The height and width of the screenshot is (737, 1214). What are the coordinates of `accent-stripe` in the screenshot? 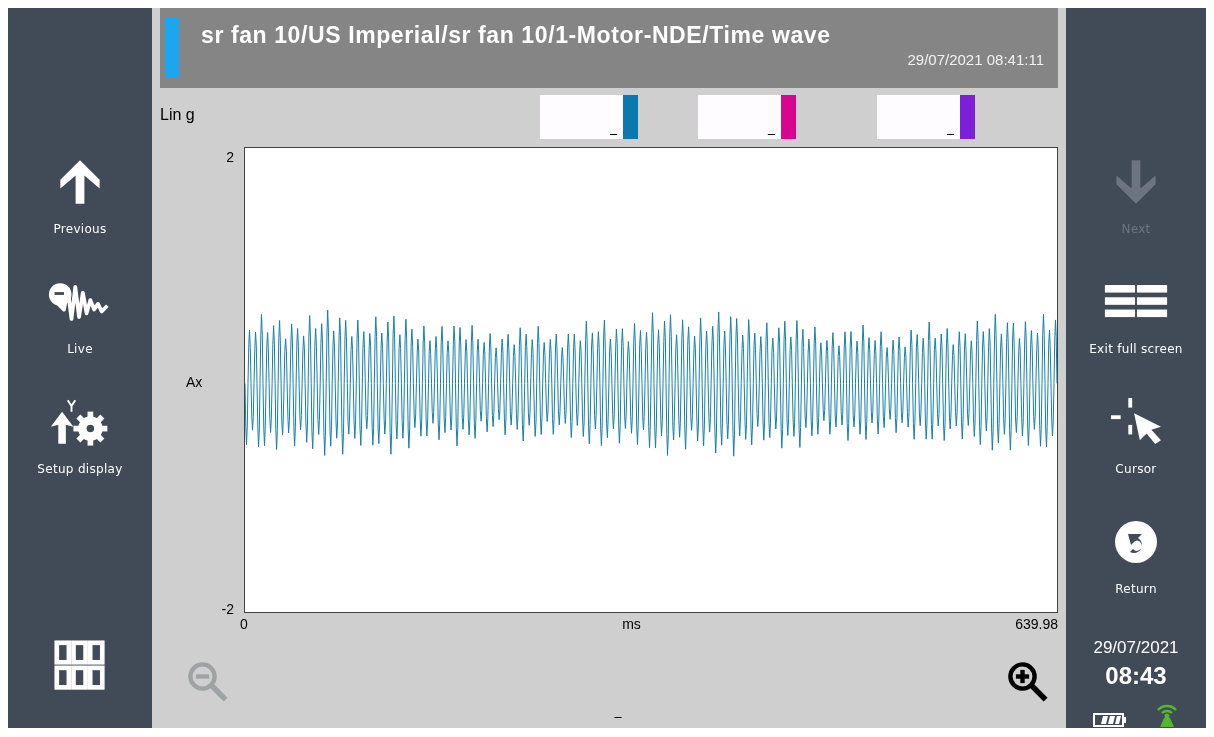 It's located at (172, 48).